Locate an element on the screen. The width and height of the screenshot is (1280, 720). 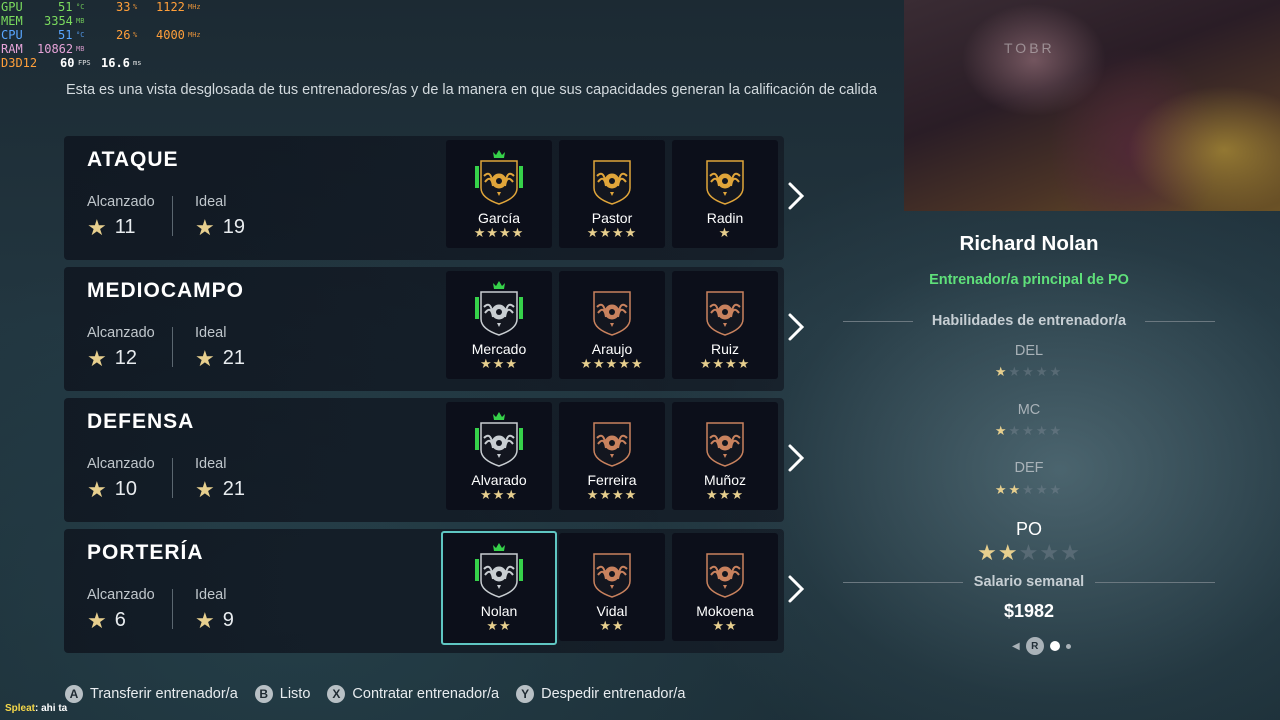
coach-card-stars: ★★★★ is located at coordinates (725, 363).